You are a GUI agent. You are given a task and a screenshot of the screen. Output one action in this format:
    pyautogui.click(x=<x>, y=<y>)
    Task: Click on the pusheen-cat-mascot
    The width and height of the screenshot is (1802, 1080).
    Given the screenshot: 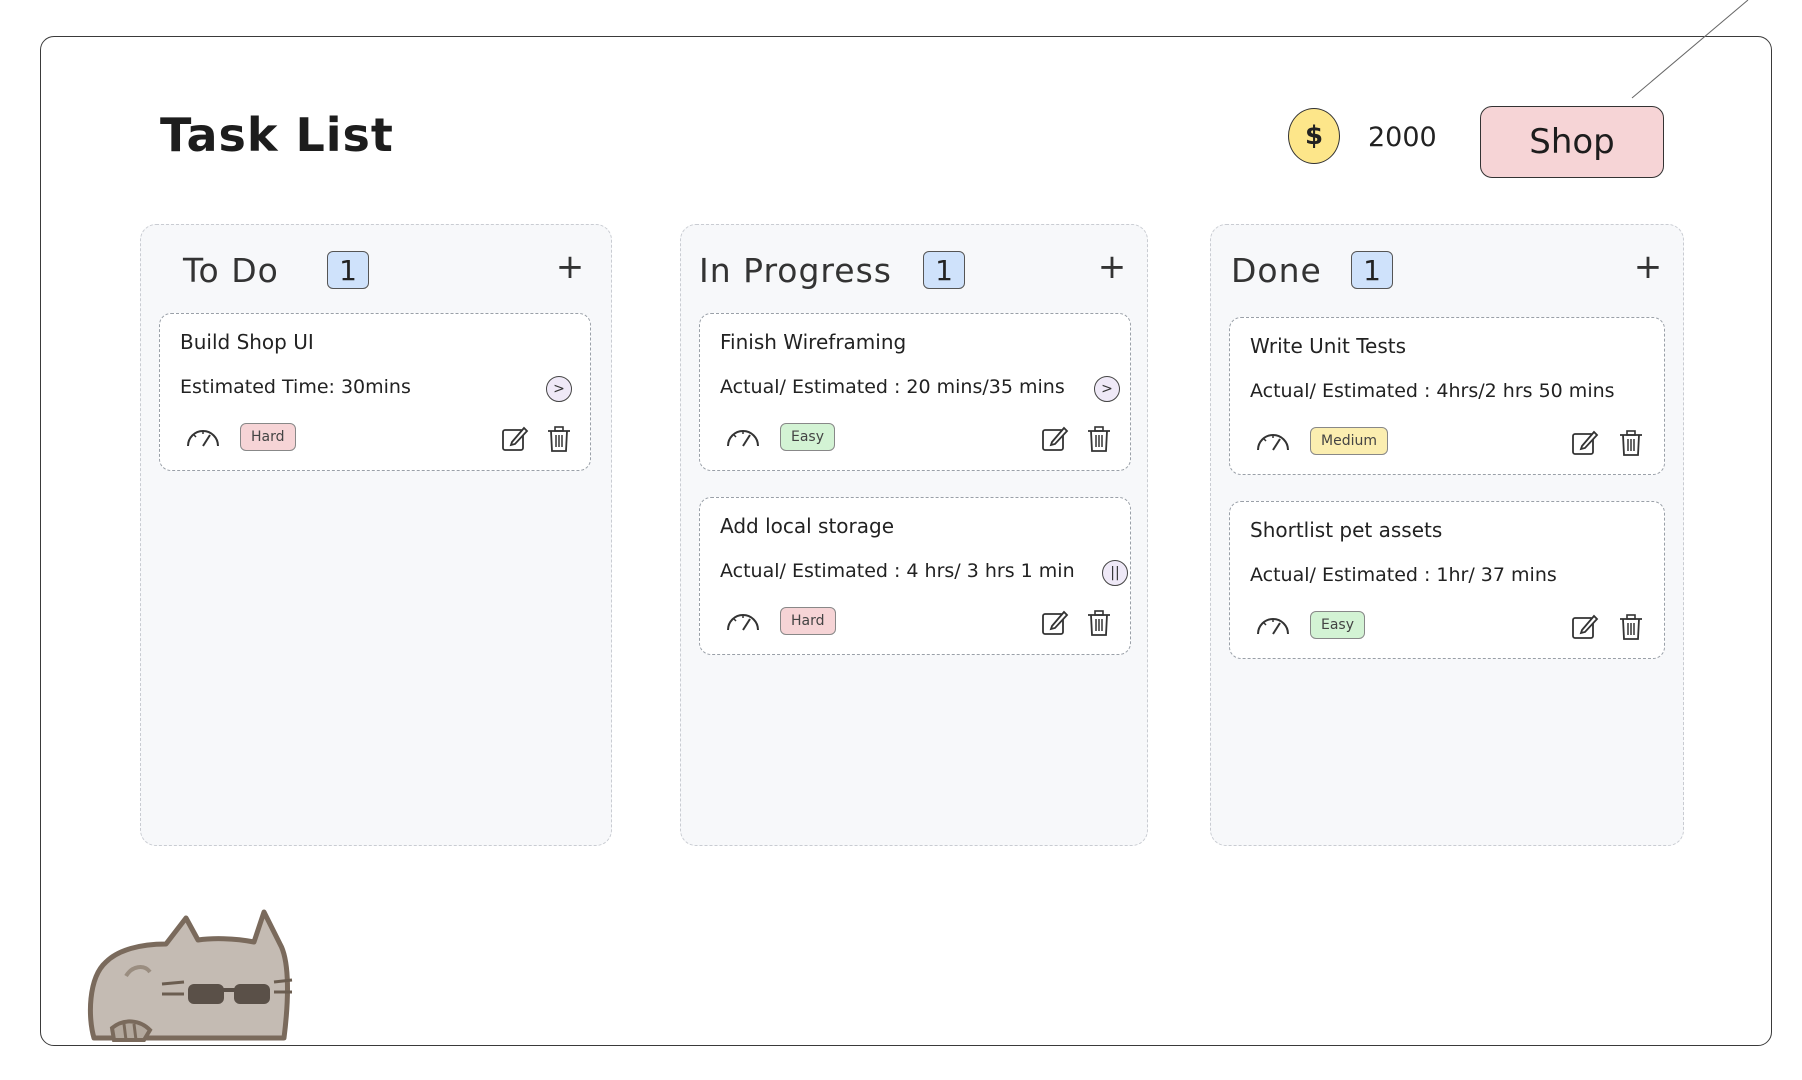 What is the action you would take?
    pyautogui.click(x=189, y=975)
    